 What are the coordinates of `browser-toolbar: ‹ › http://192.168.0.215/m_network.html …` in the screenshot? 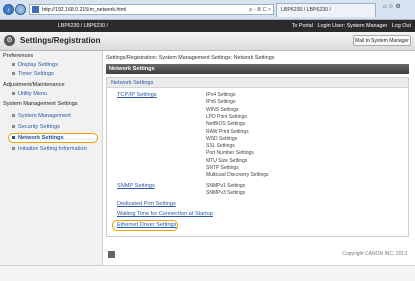 It's located at (207, 10).